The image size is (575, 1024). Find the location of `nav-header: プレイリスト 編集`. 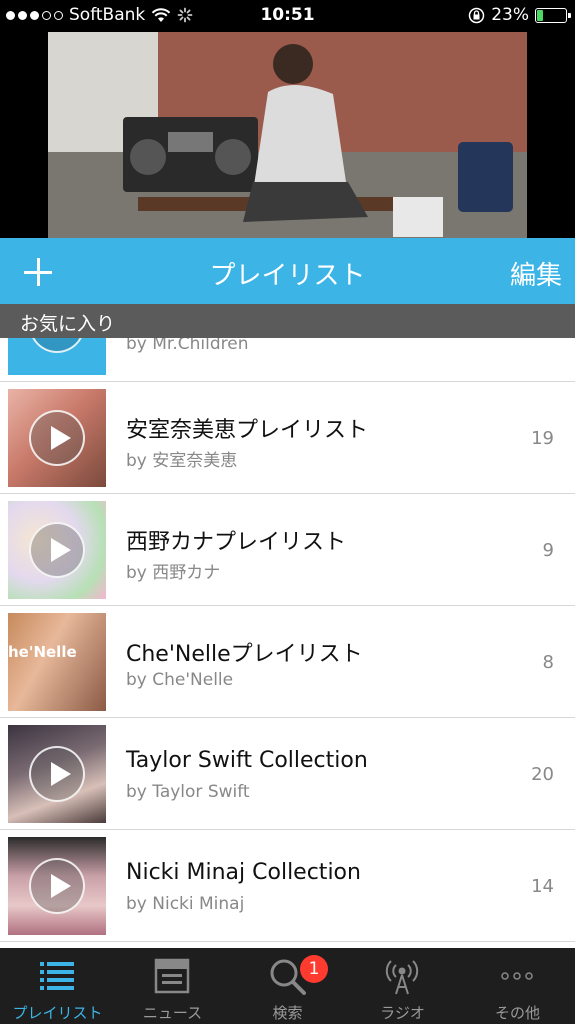

nav-header: プレイリスト 編集 is located at coordinates (287, 271).